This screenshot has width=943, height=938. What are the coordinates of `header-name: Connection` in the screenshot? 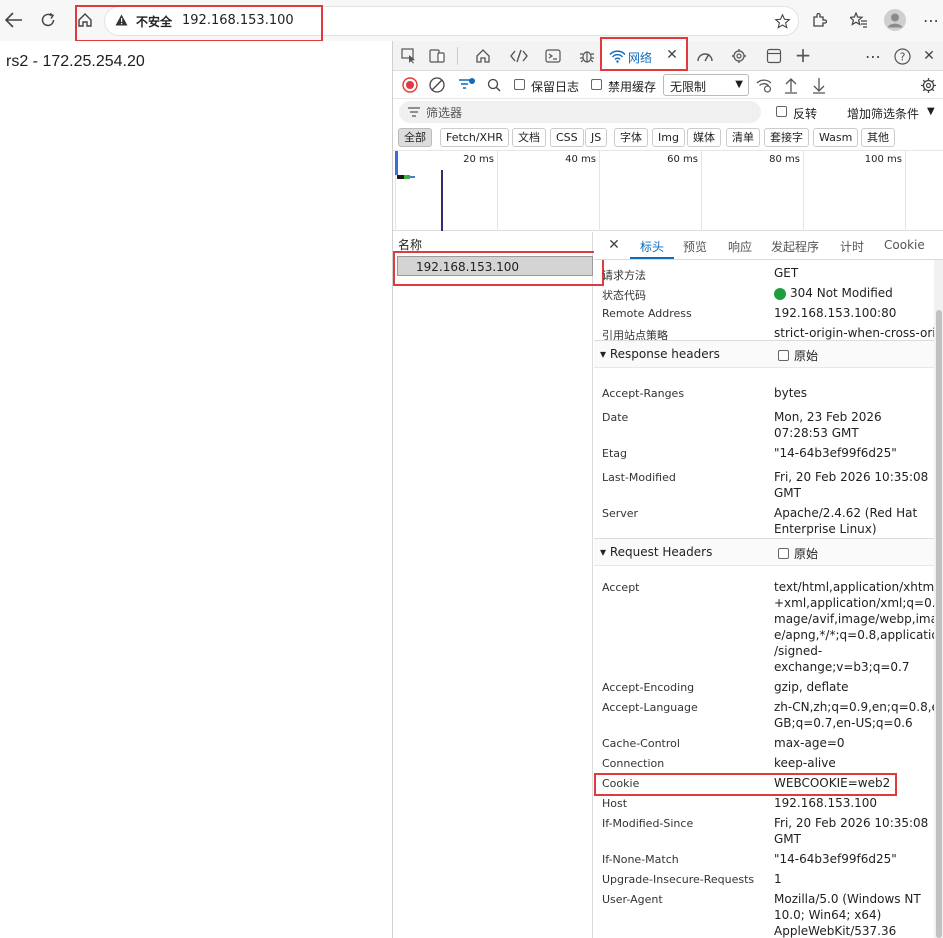 It's located at (633, 763).